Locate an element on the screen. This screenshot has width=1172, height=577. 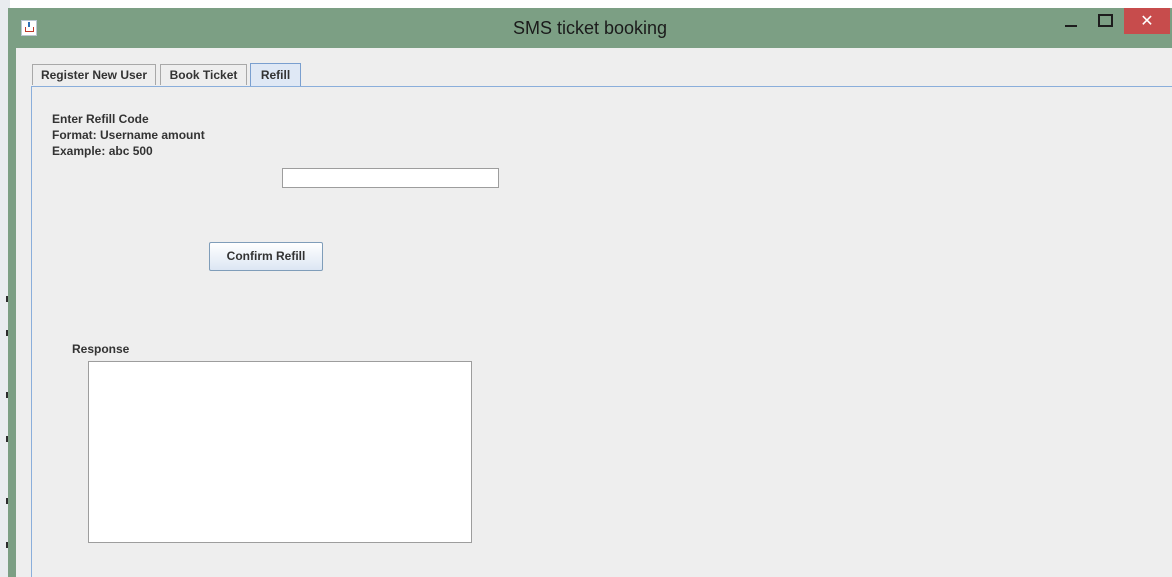
minimize-icon is located at coordinates (1071, 26).